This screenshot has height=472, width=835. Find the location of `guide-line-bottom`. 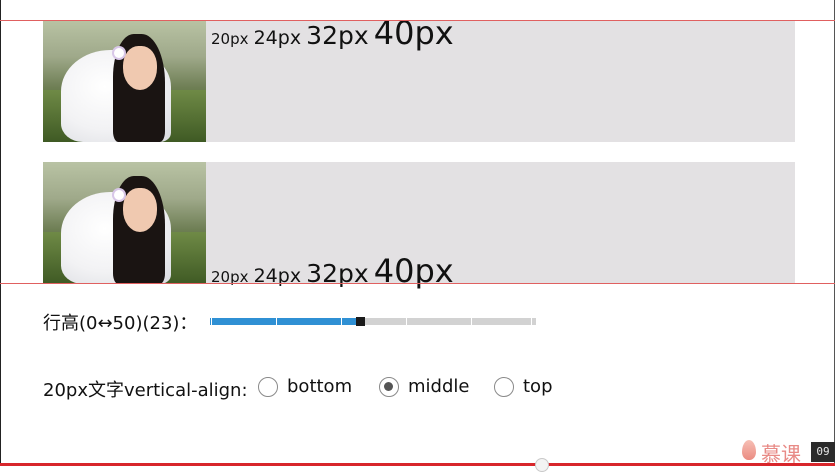

guide-line-bottom is located at coordinates (417, 283).